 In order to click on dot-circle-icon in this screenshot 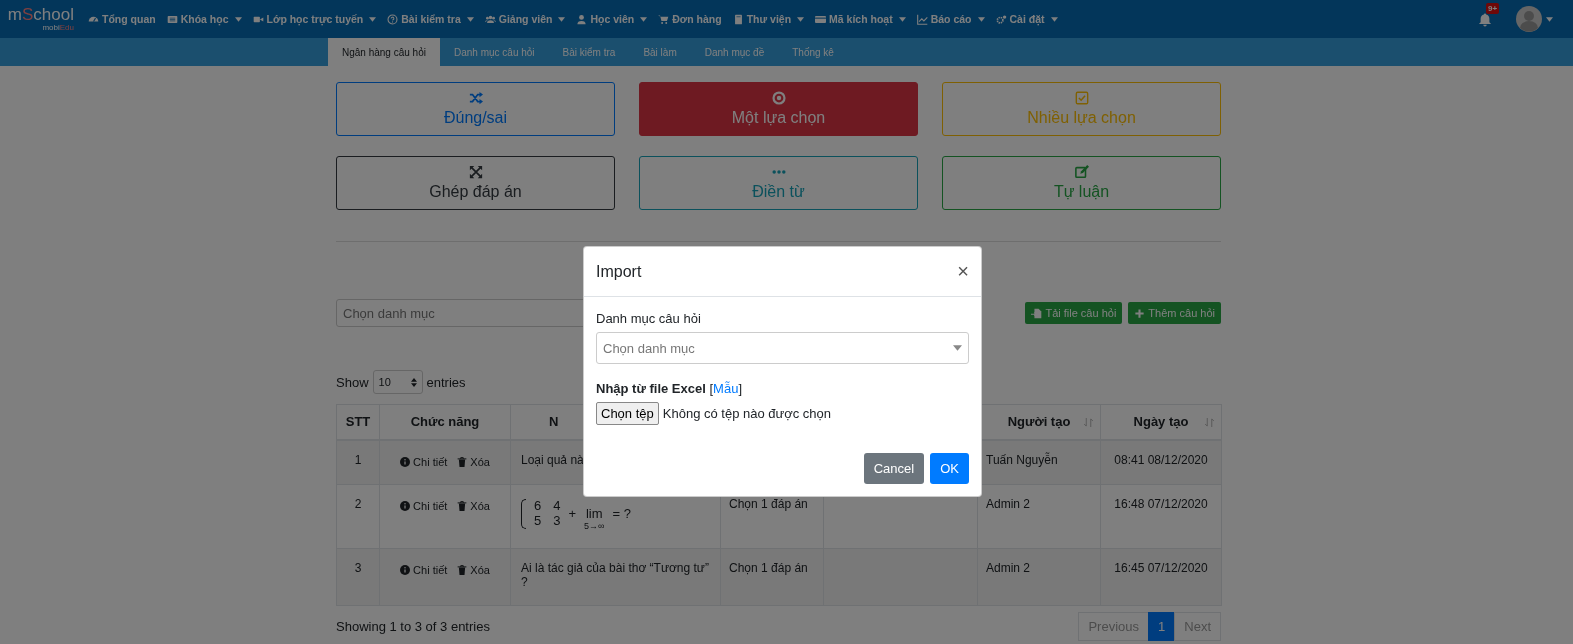, I will do `click(778, 98)`.